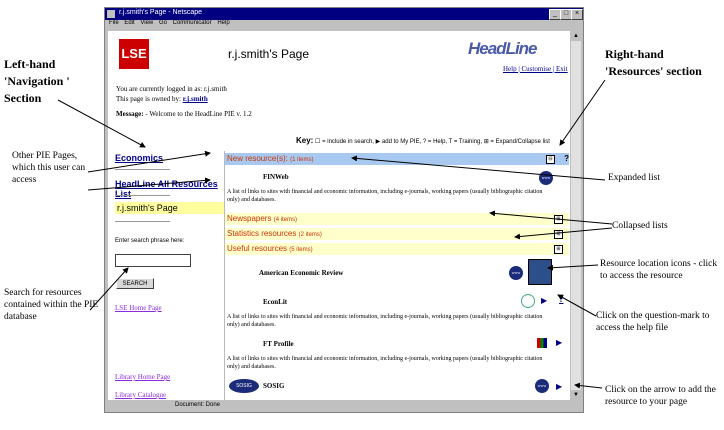 This screenshot has width=724, height=430. I want to click on arrow-expanded, so click(478, 168).